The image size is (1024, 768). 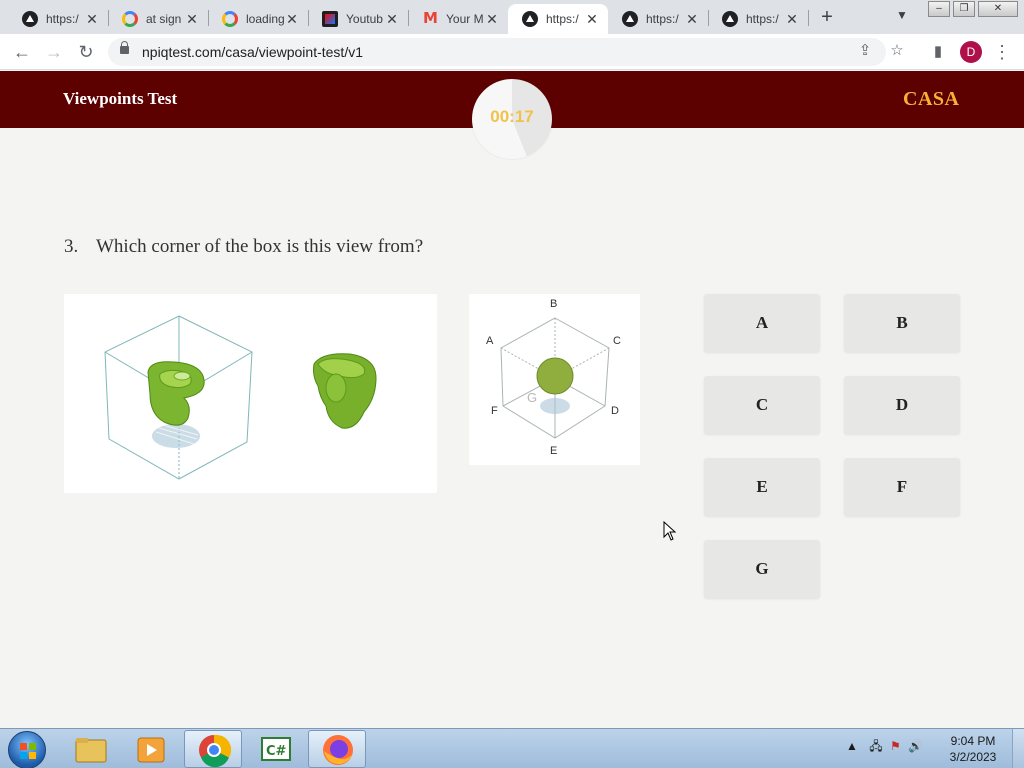 I want to click on bookmark-star-icon: ☆, so click(x=897, y=50).